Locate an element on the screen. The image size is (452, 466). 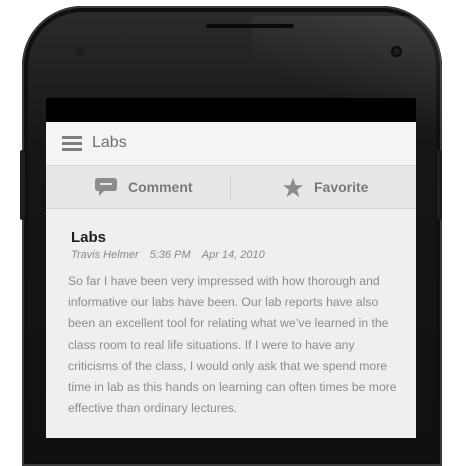
favorite-button: Favorite is located at coordinates (325, 187).